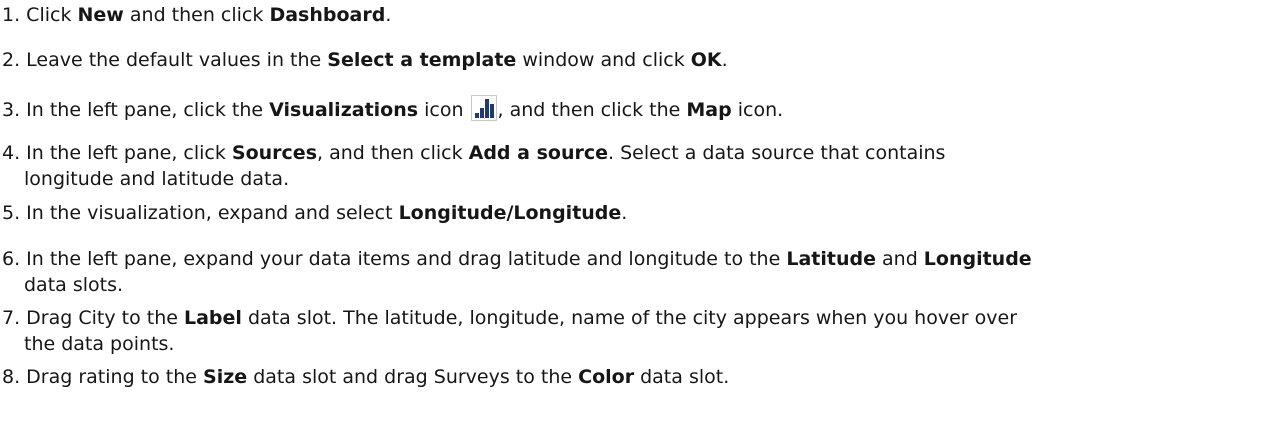  I want to click on step-emphasis-text: Latitude, so click(831, 259).